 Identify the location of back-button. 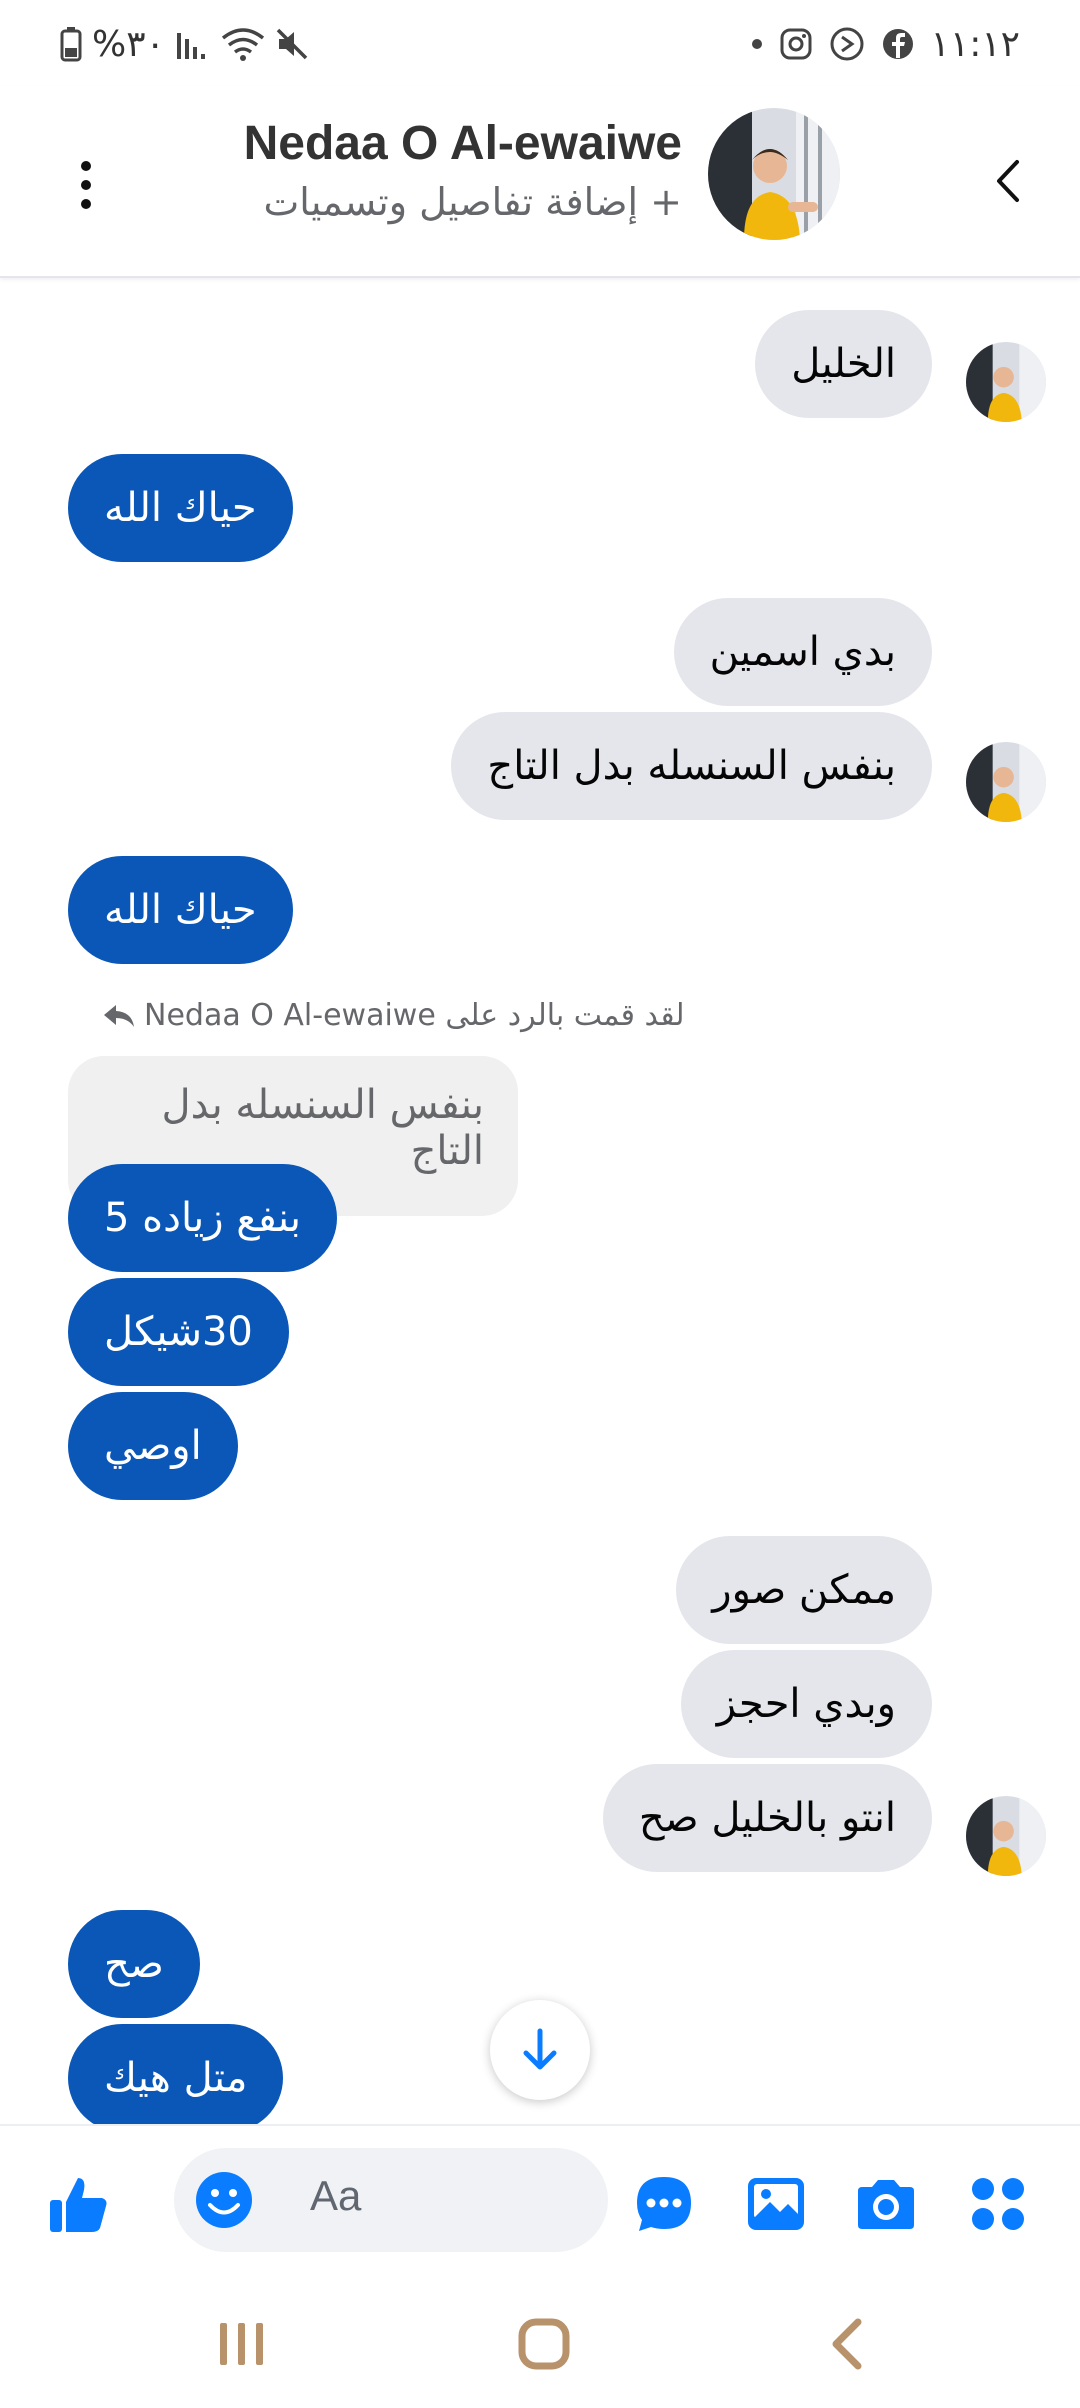
(1009, 181).